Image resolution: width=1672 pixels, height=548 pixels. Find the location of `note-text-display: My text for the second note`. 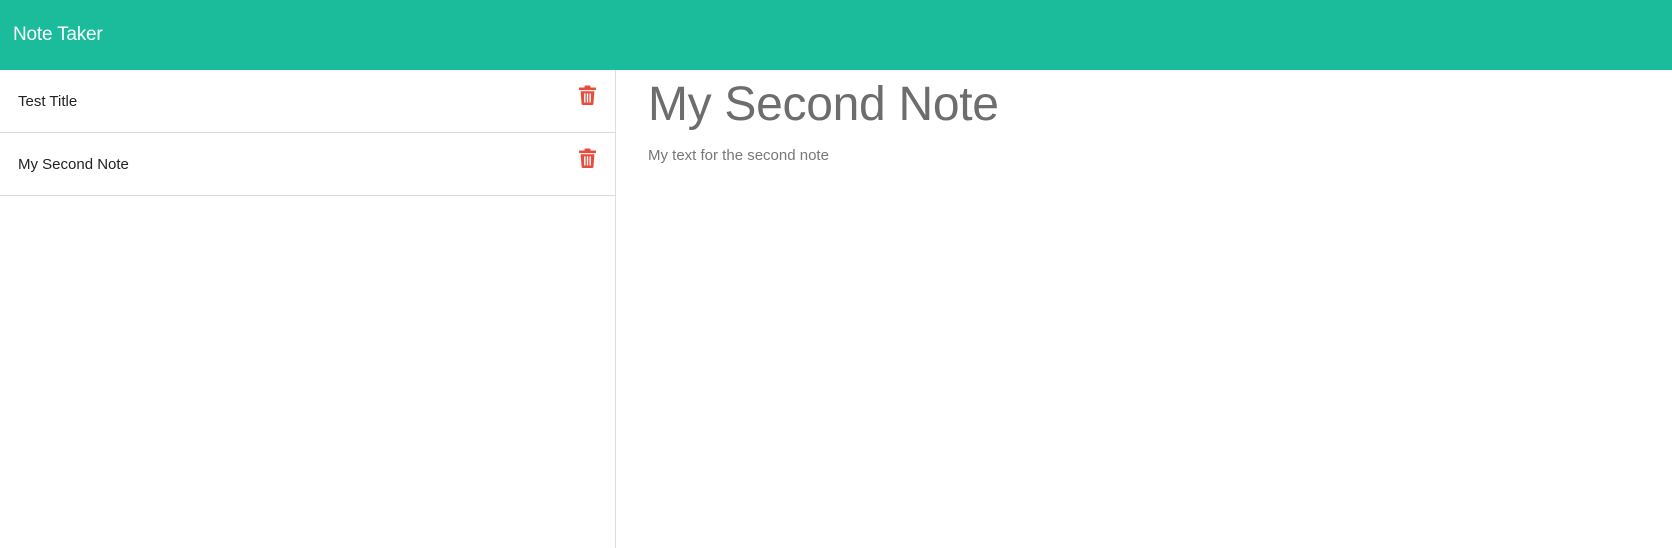

note-text-display: My text for the second note is located at coordinates (1160, 155).